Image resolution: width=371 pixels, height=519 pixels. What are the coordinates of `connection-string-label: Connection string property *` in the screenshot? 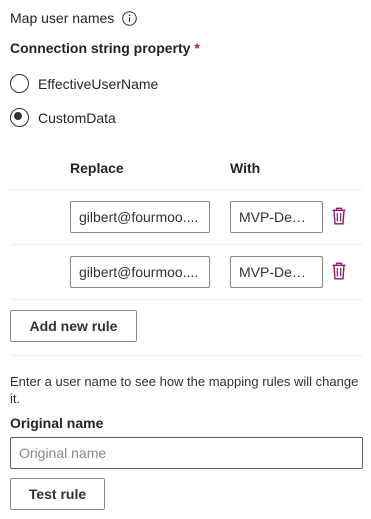 It's located at (105, 48).